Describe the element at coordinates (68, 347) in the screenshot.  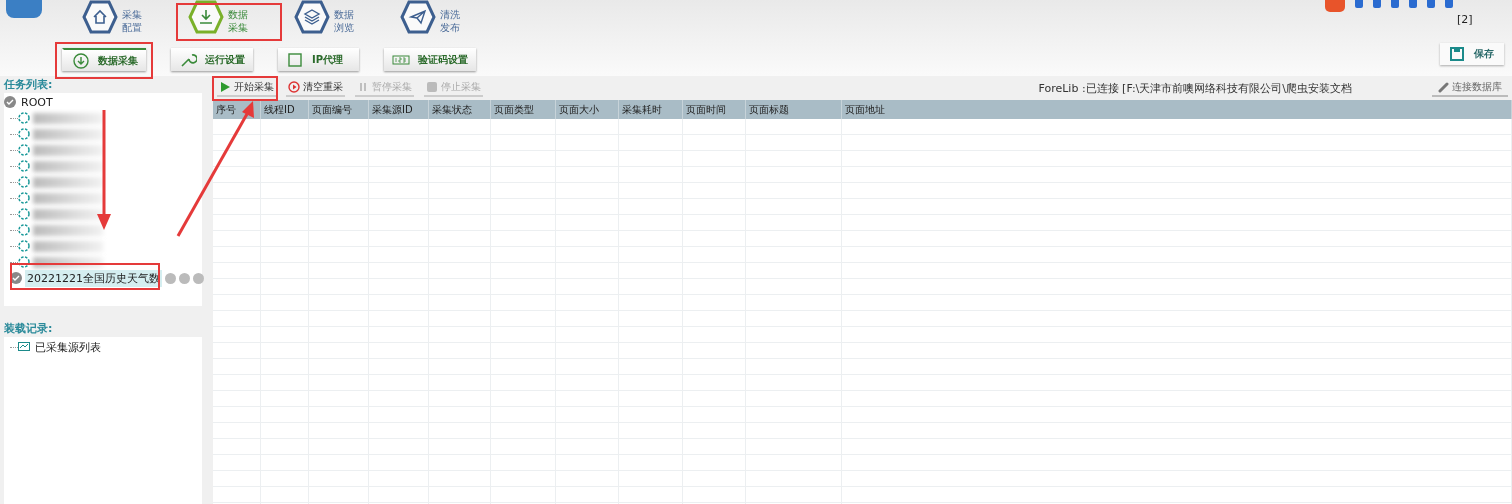
I see `tree-item: 已采集源列表` at that location.